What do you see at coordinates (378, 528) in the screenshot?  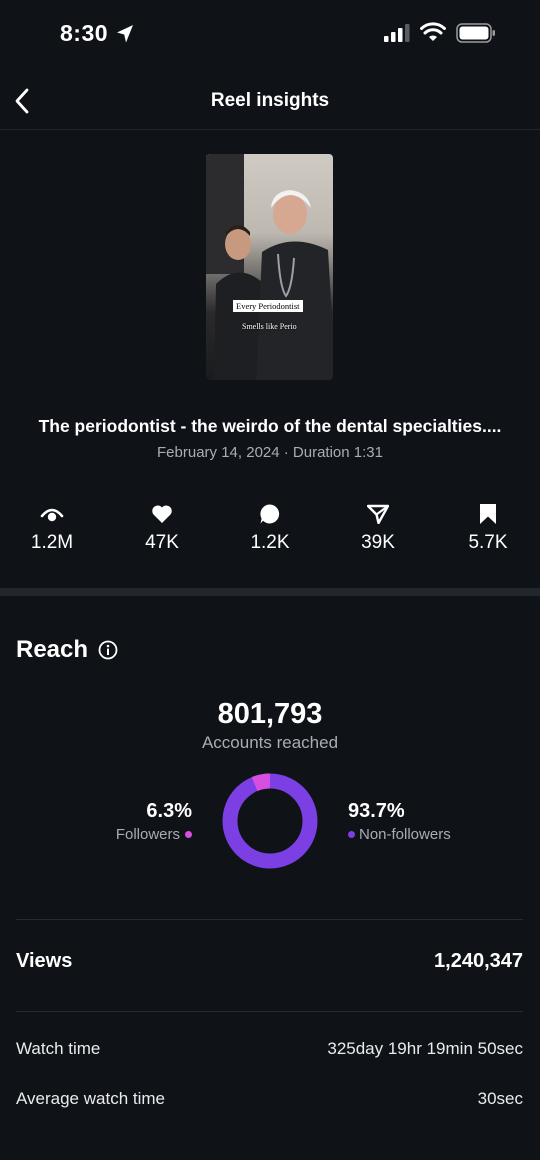 I see `stat-shares: 39K` at bounding box center [378, 528].